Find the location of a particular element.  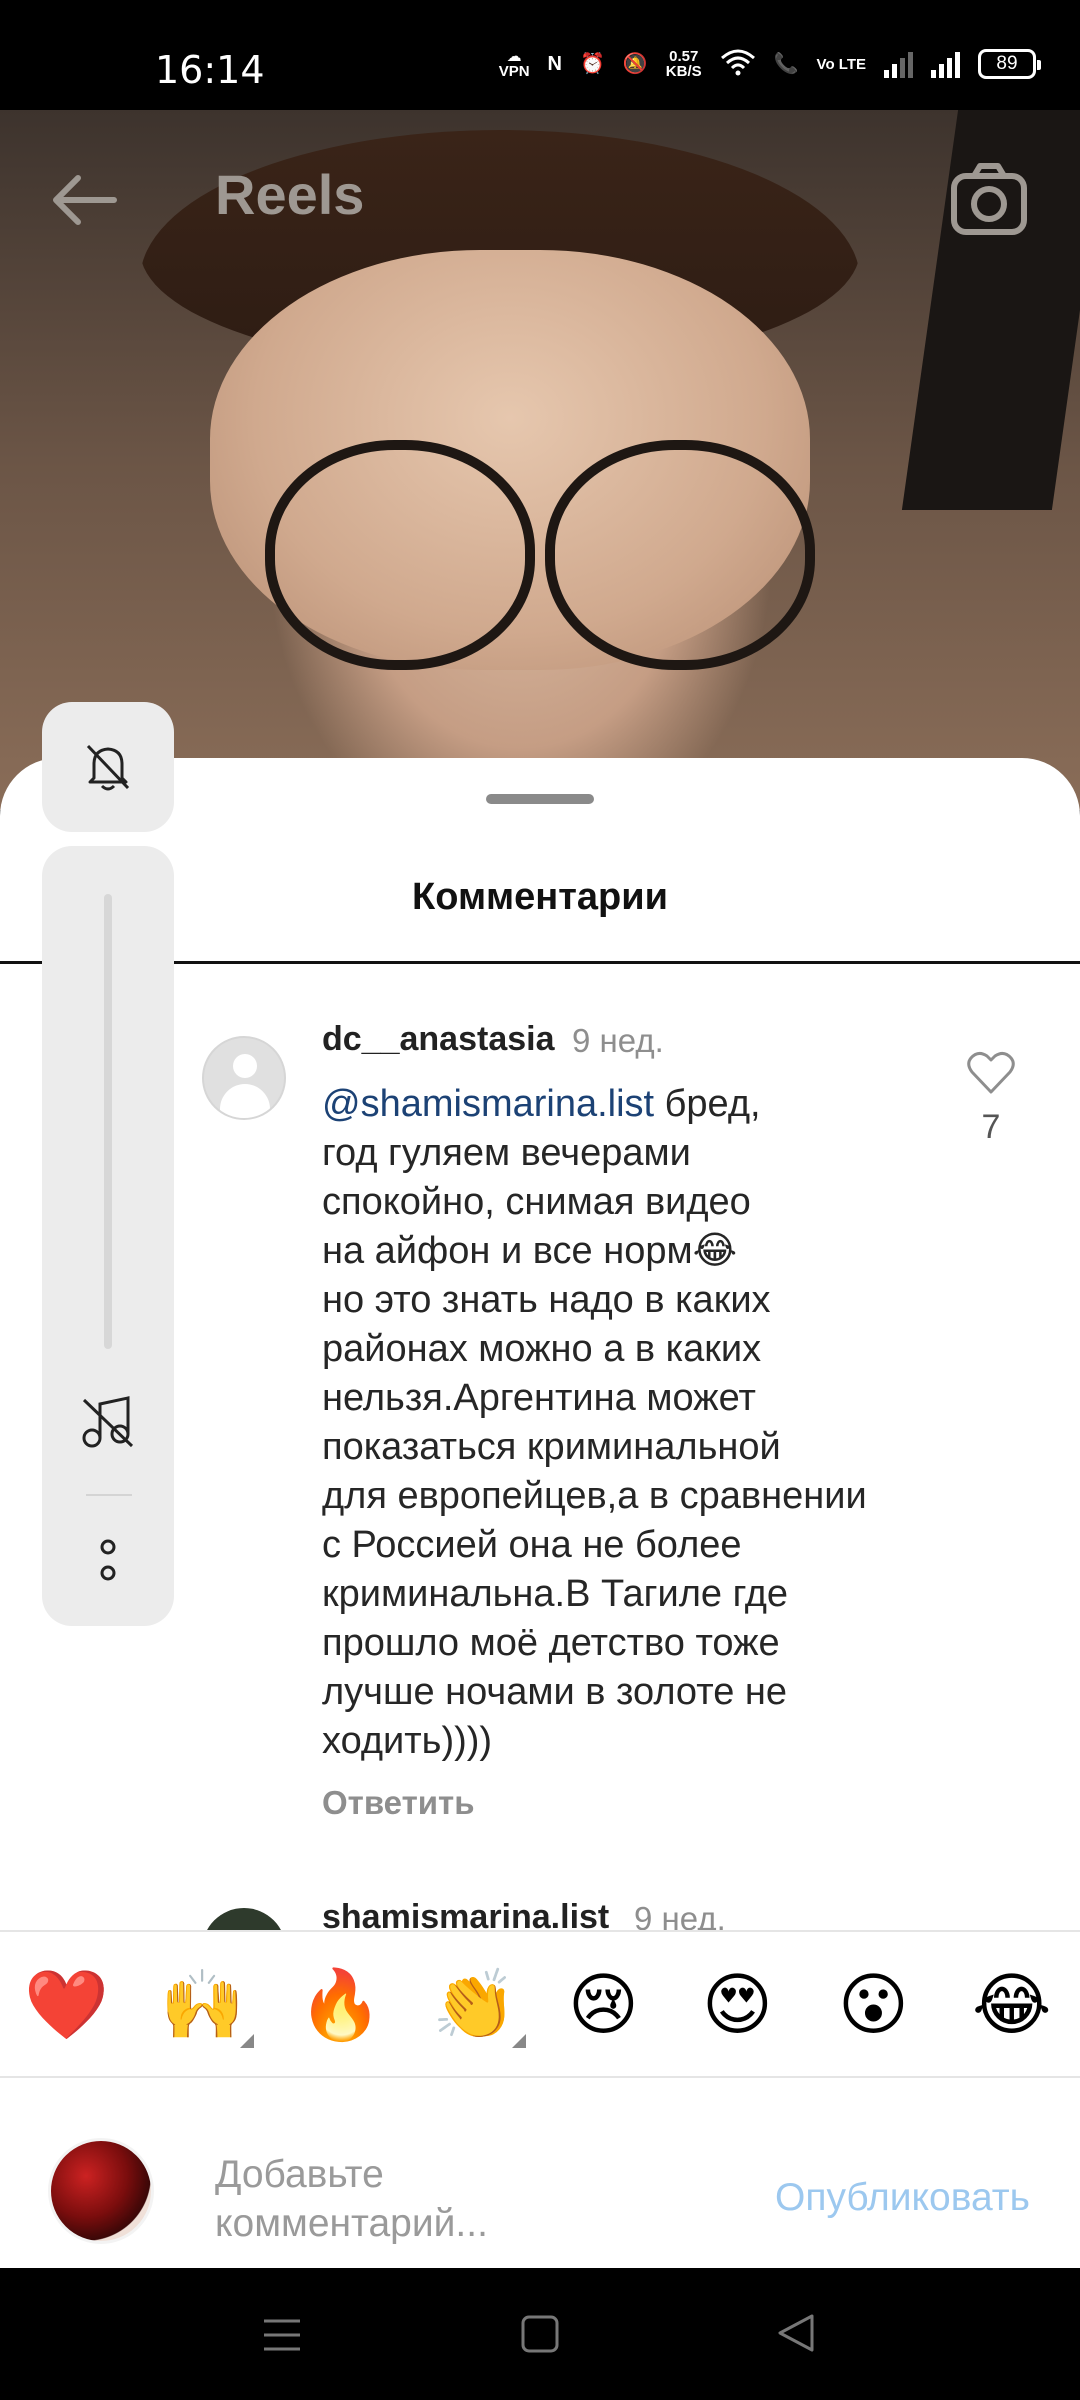

camera-icon is located at coordinates (989, 199).